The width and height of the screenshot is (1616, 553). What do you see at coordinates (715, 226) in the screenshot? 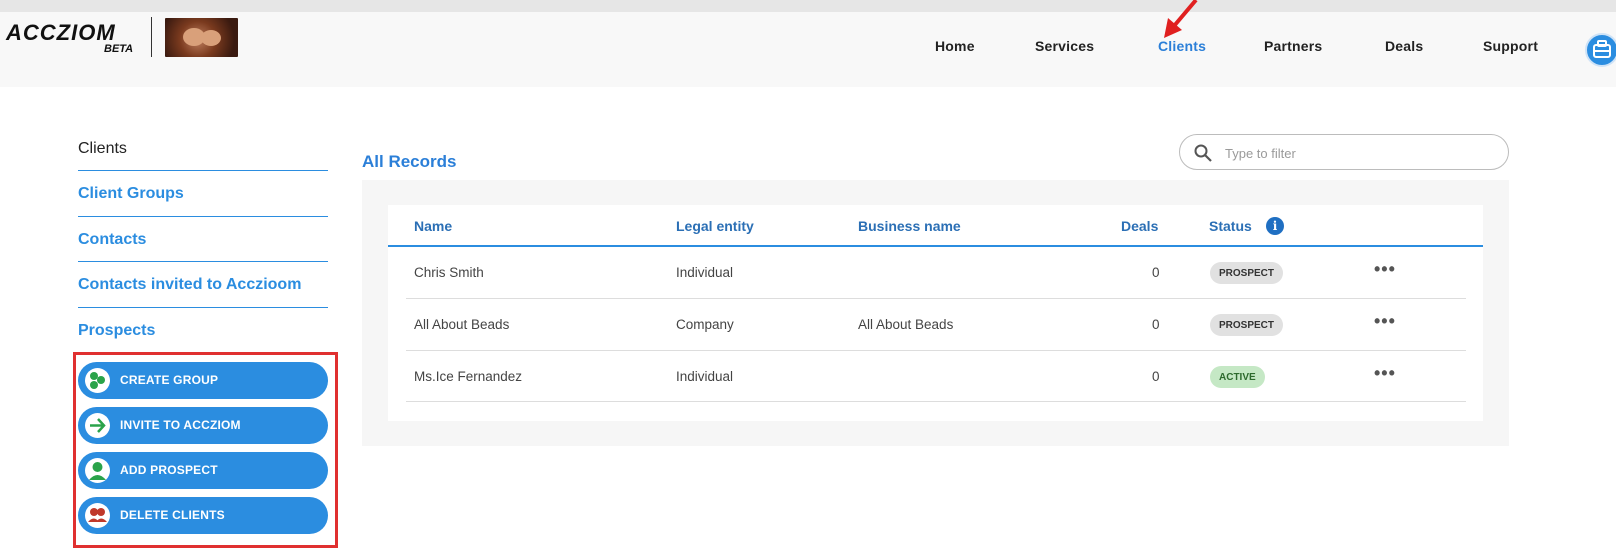
I see `column-header-legal-entity: Legal entity` at bounding box center [715, 226].